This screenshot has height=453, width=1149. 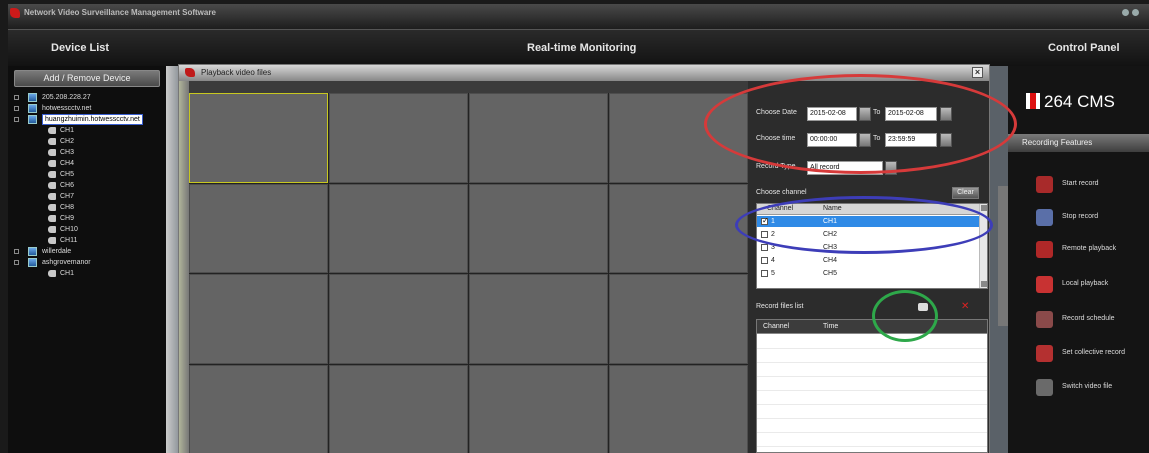 What do you see at coordinates (67, 273) in the screenshot?
I see `tree-node-label: CH1` at bounding box center [67, 273].